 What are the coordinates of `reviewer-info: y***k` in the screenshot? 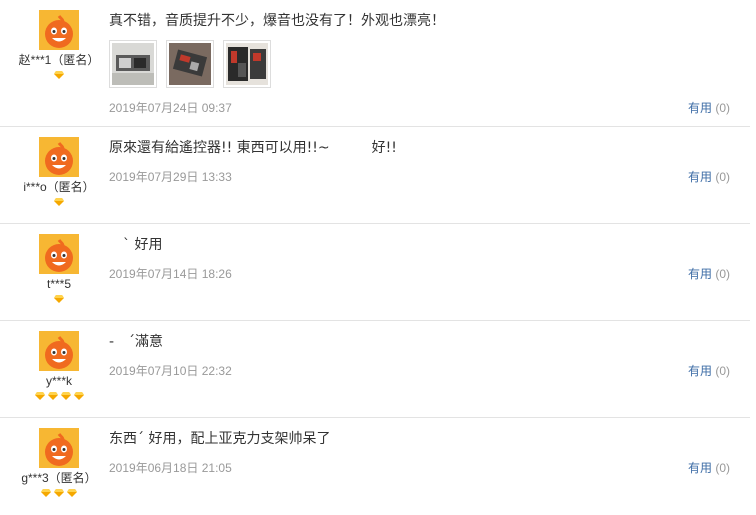 It's located at (59, 366).